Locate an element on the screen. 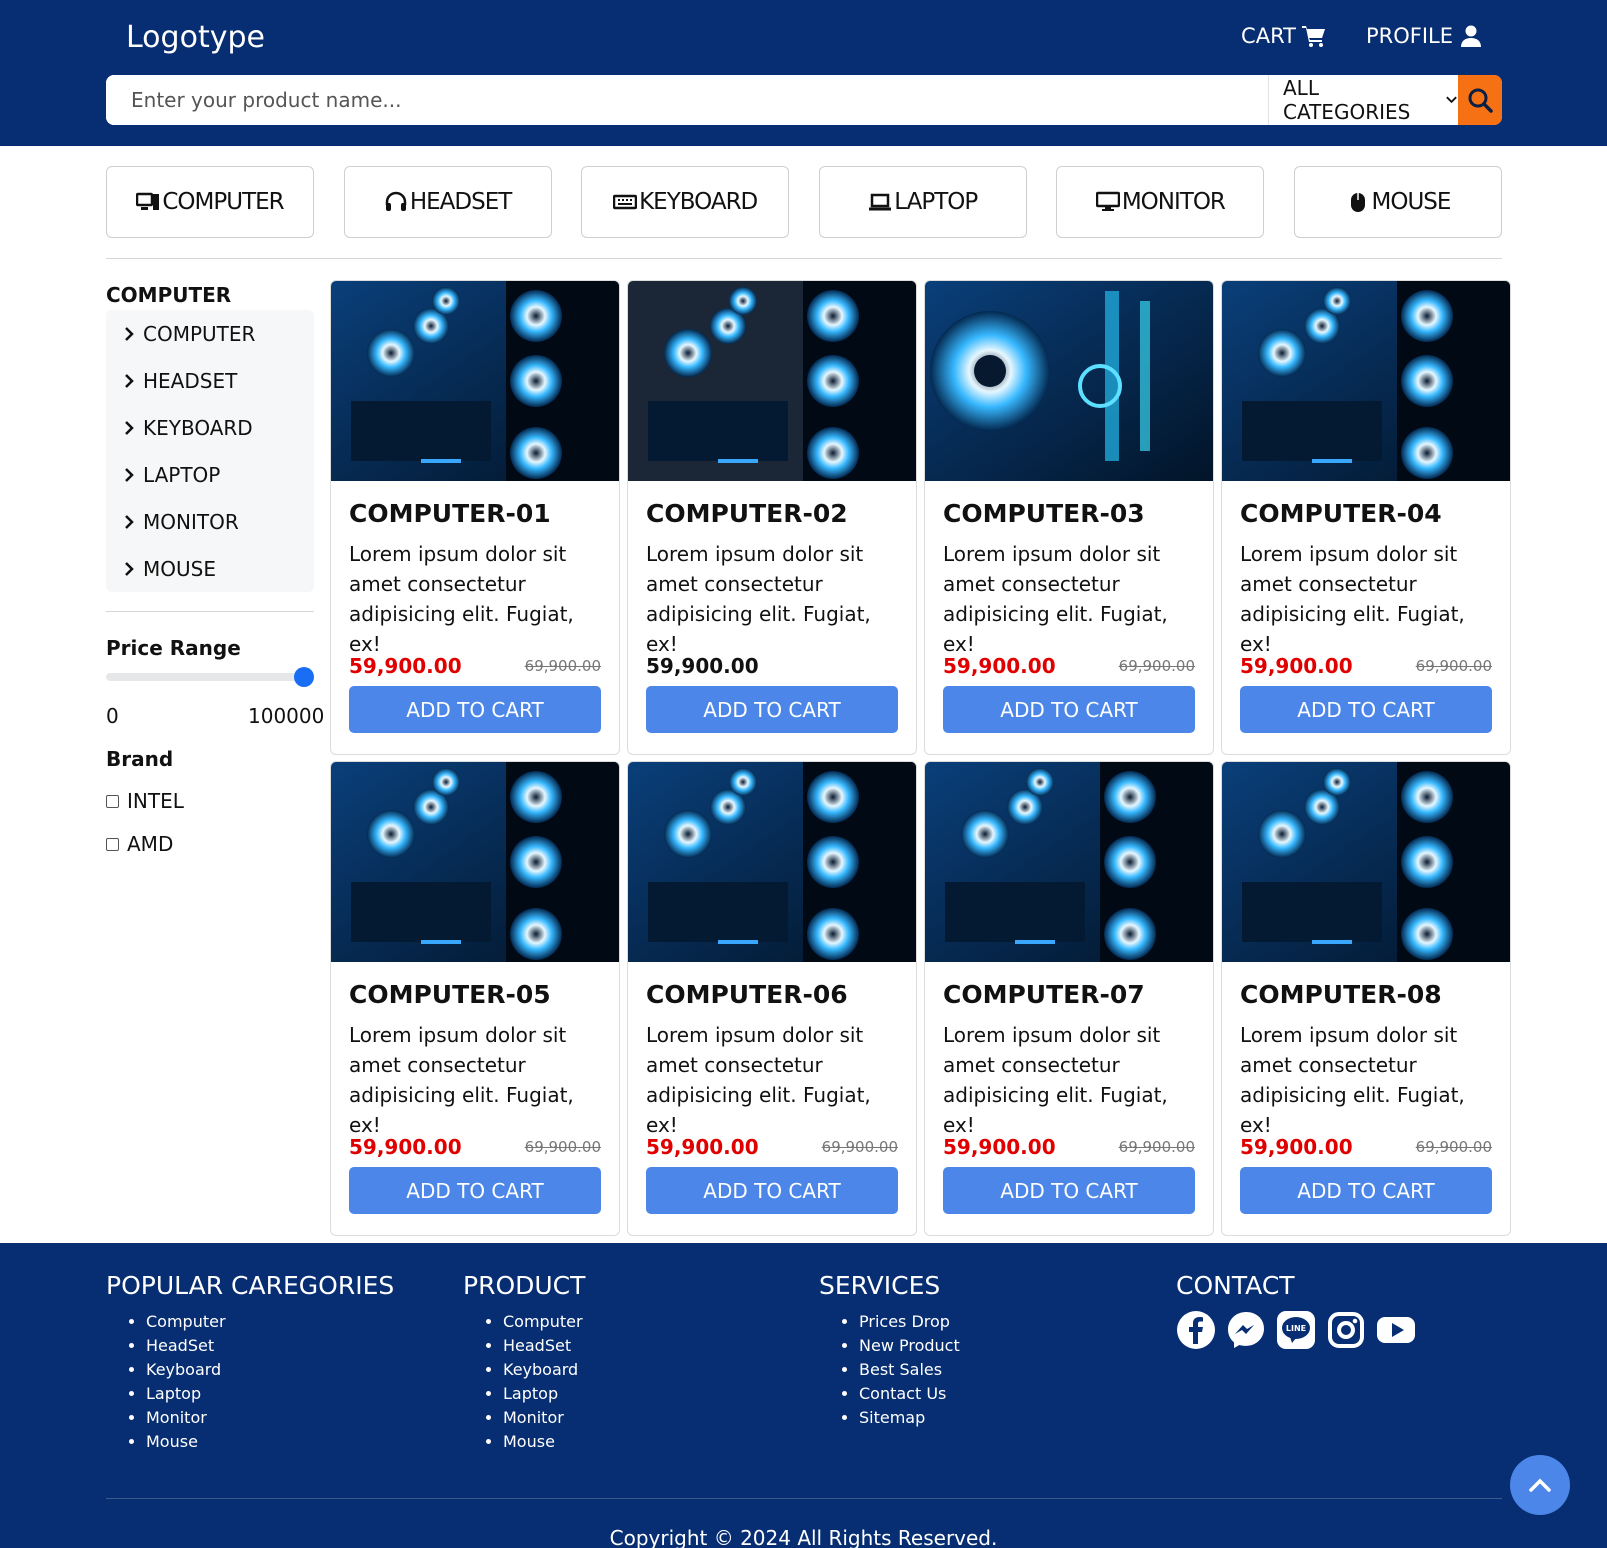  product-title: COMPUTER-03 is located at coordinates (1044, 513).